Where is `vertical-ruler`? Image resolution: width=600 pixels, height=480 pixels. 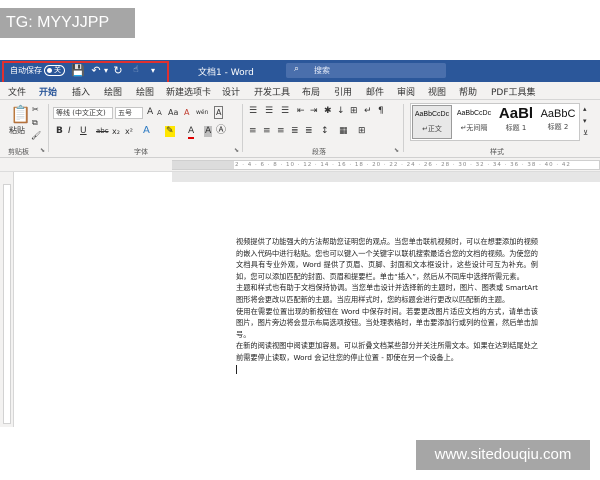
vertical-ruler is located at coordinates (7, 299).